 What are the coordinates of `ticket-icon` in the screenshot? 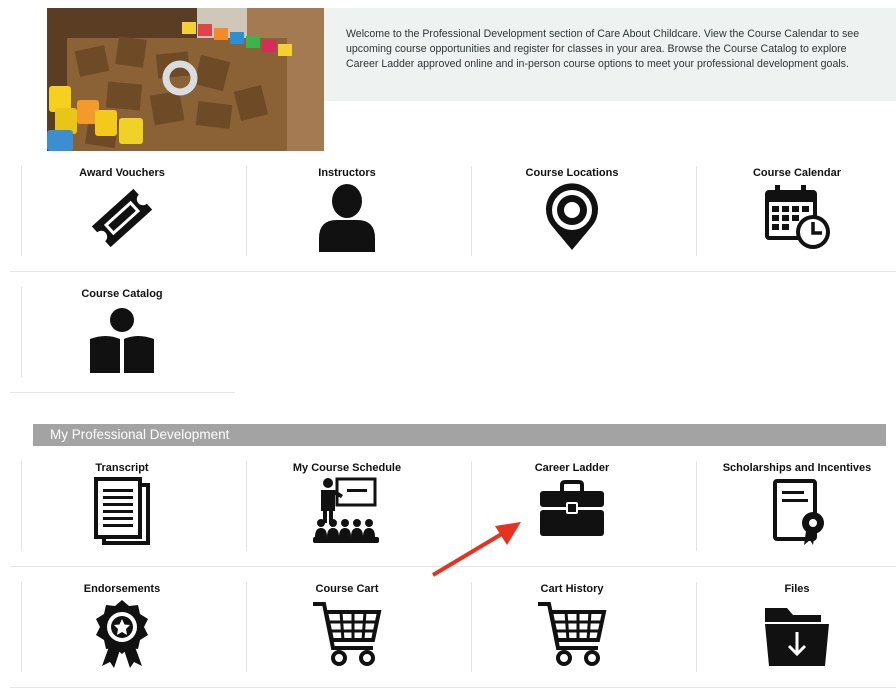 It's located at (122, 217).